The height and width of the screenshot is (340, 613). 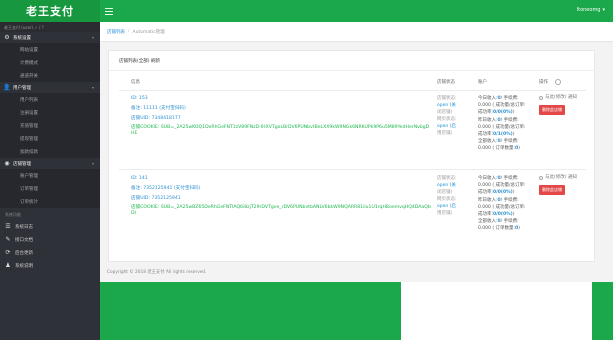 What do you see at coordinates (148, 32) in the screenshot?
I see `breadcrumb-current: Automatic管理` at bounding box center [148, 32].